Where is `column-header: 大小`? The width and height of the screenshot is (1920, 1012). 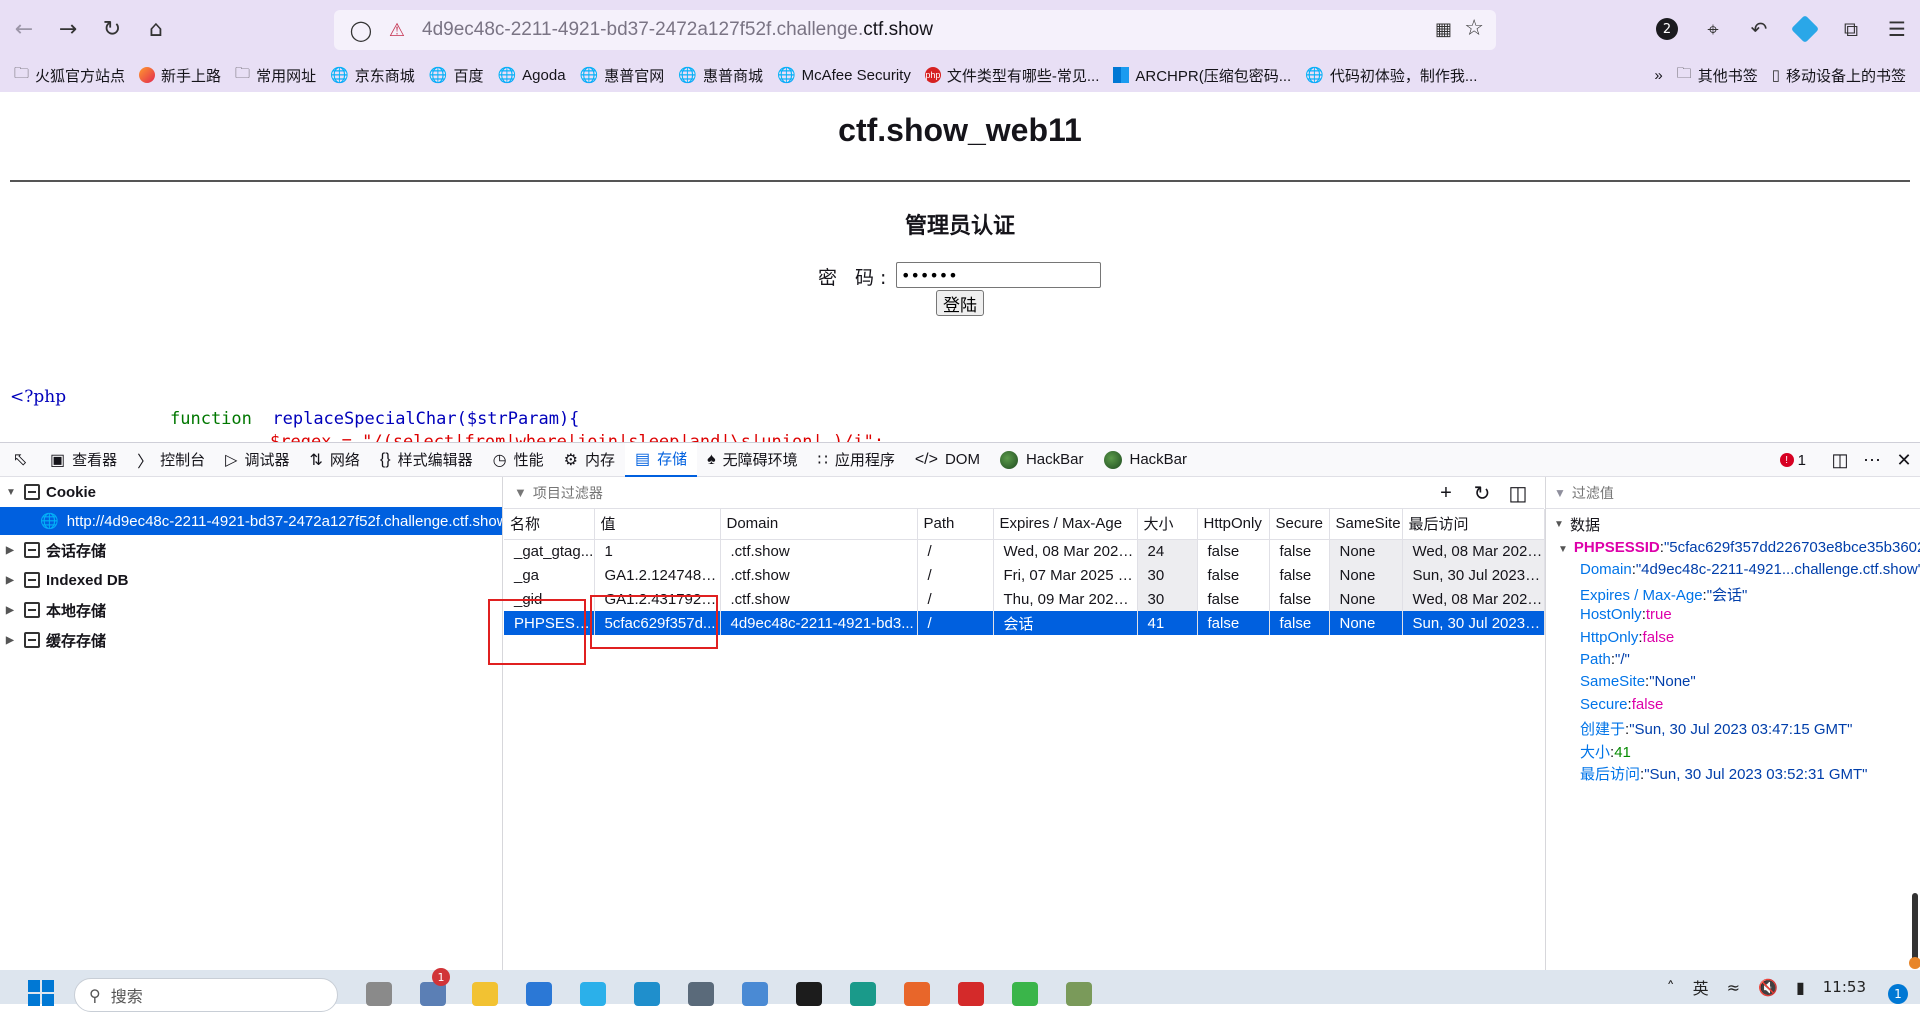 column-header: 大小 is located at coordinates (1167, 524).